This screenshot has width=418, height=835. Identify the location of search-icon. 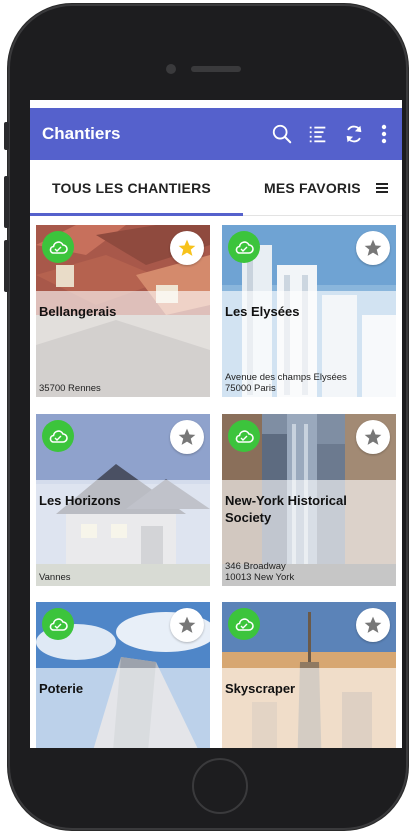
(282, 134).